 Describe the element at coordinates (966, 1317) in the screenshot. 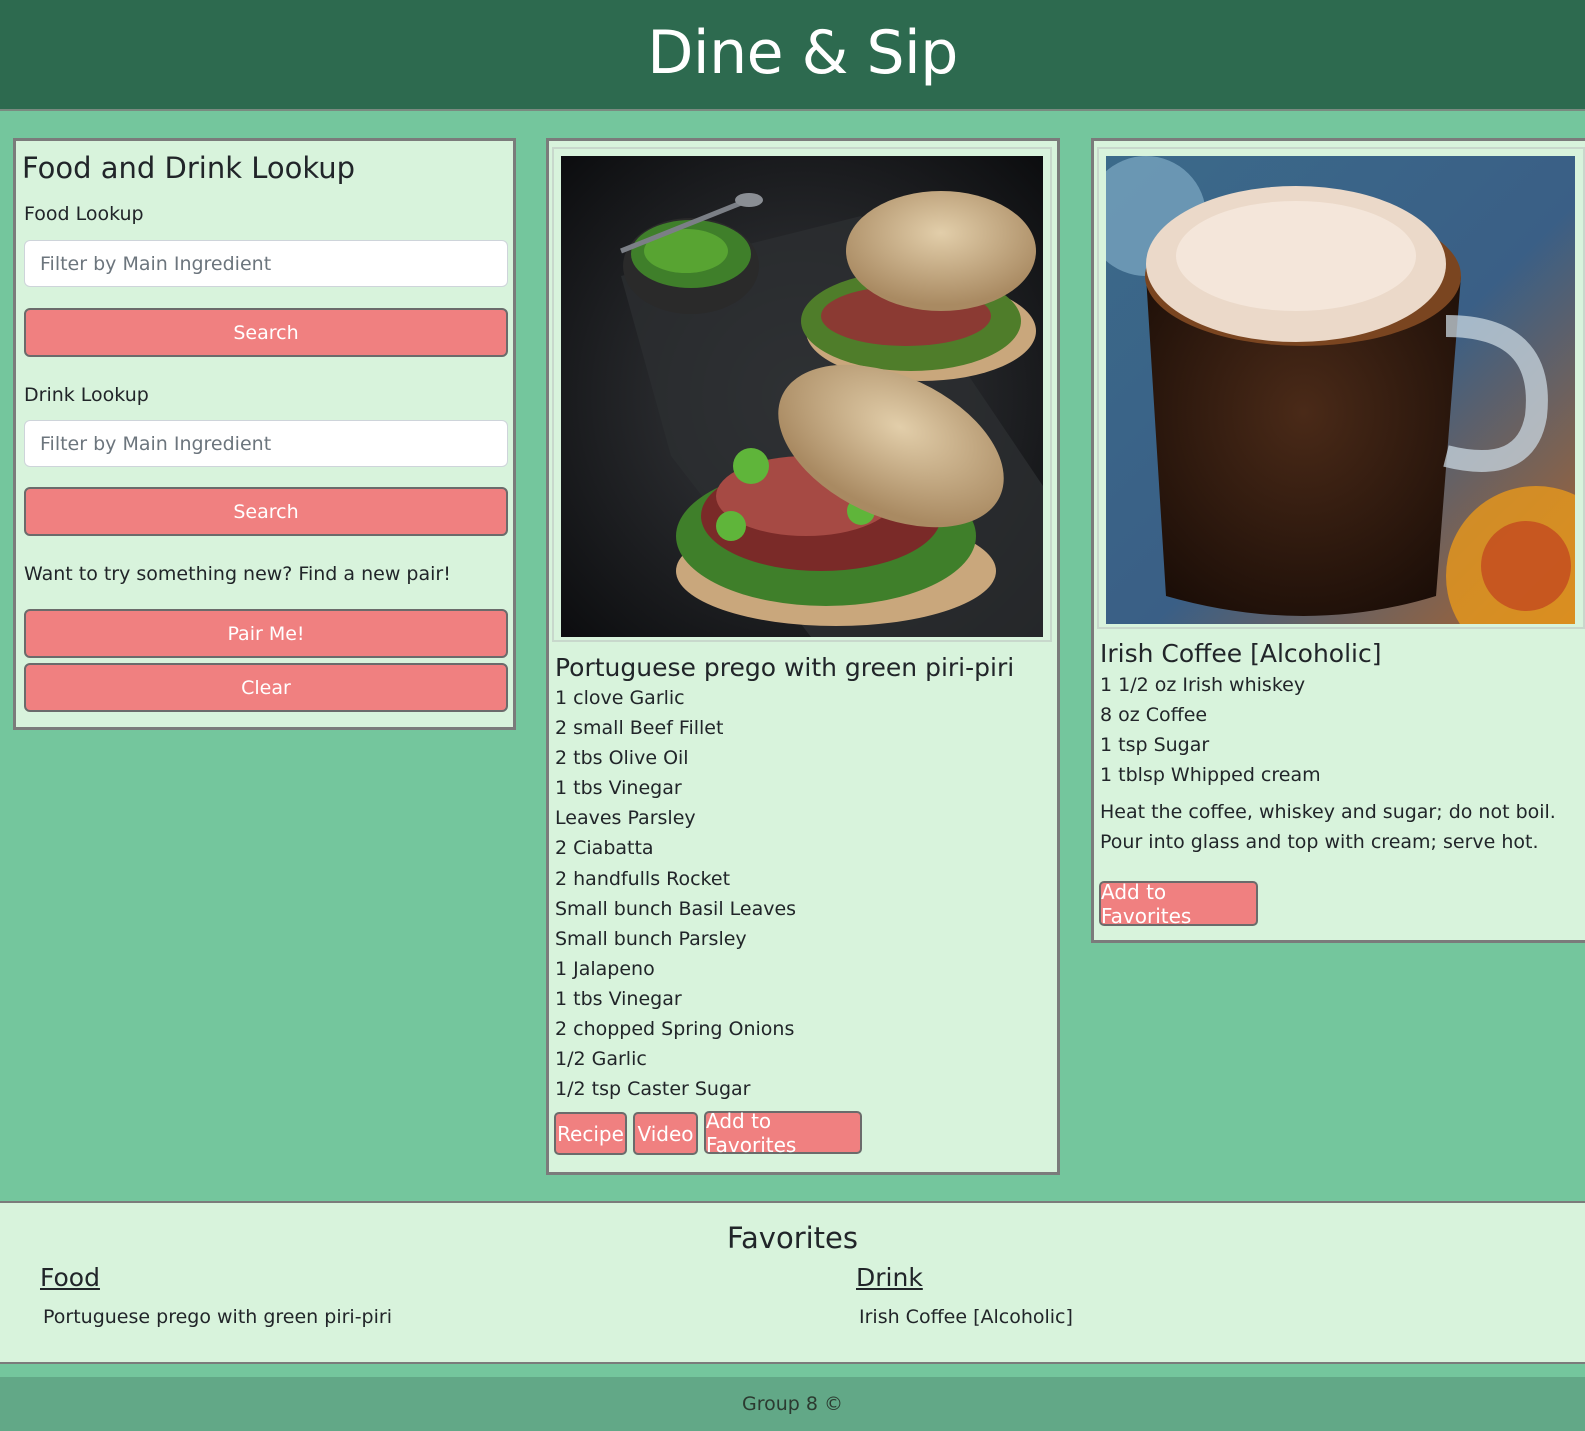

I see `favorite-drink-item: Irish Coffee [Alcoholic]` at that location.